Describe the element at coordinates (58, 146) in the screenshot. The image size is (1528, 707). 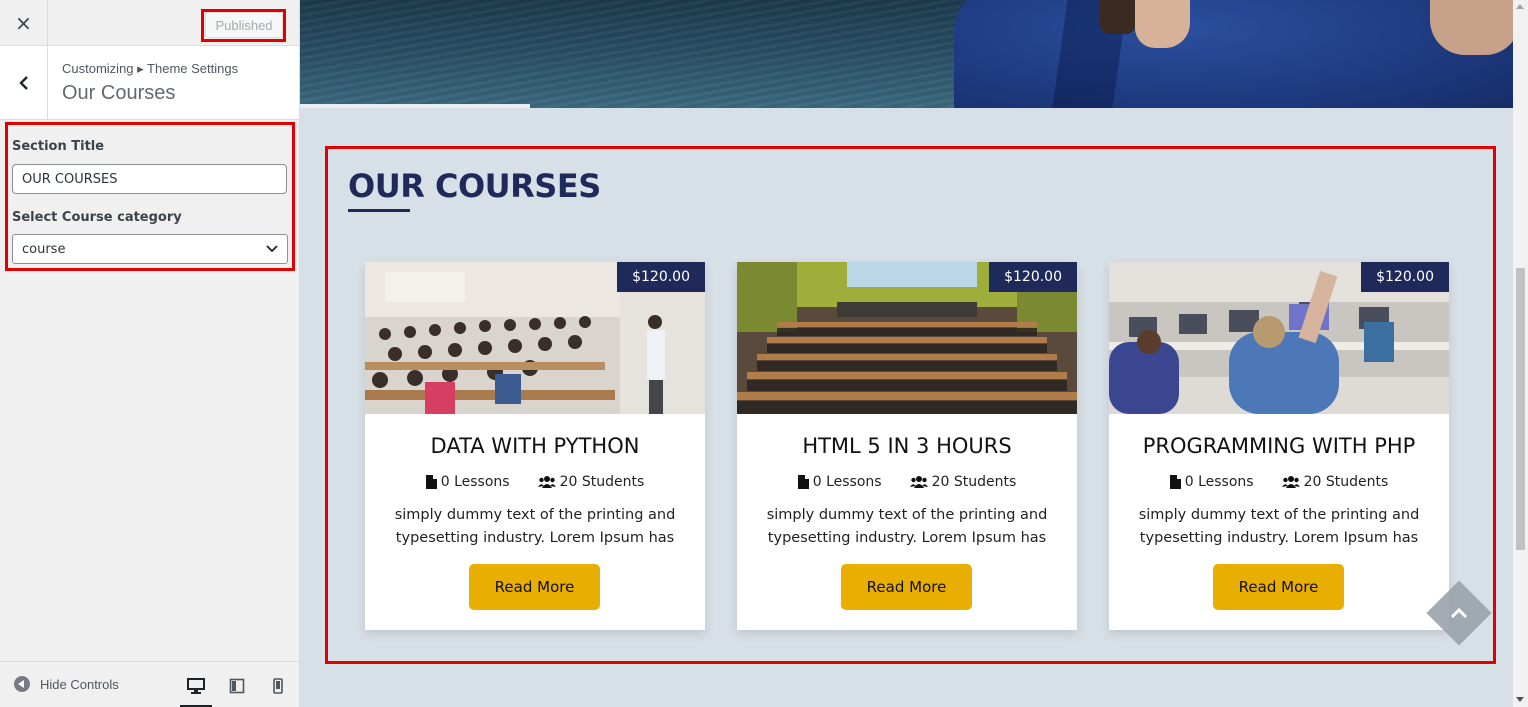
I see `section-title-label: Section Title` at that location.